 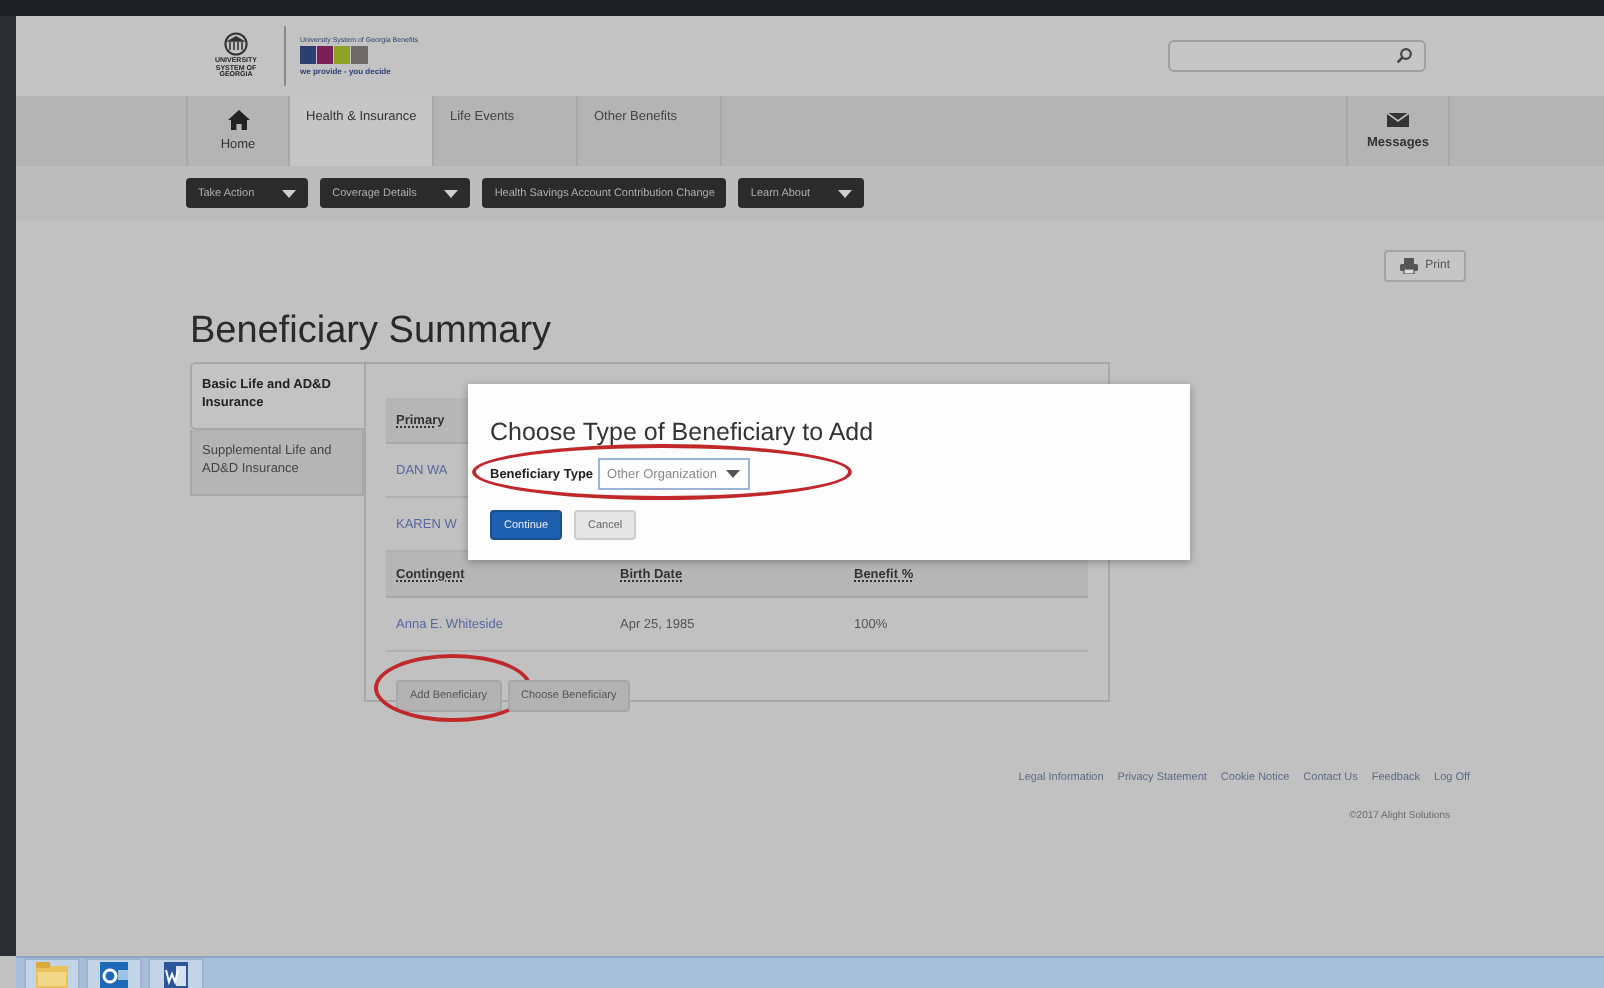 I want to click on brand-colors-drawing, so click(x=334, y=55).